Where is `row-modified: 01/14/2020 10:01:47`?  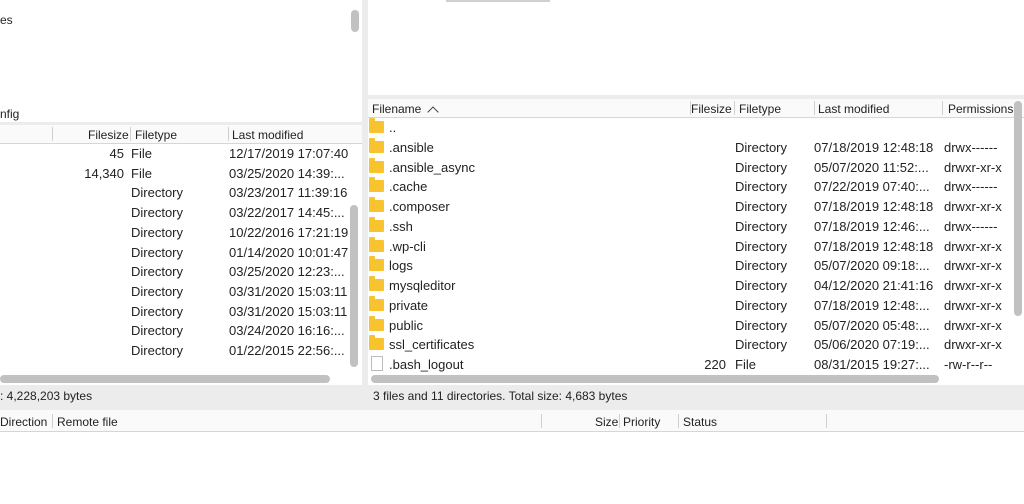 row-modified: 01/14/2020 10:01:47 is located at coordinates (289, 252).